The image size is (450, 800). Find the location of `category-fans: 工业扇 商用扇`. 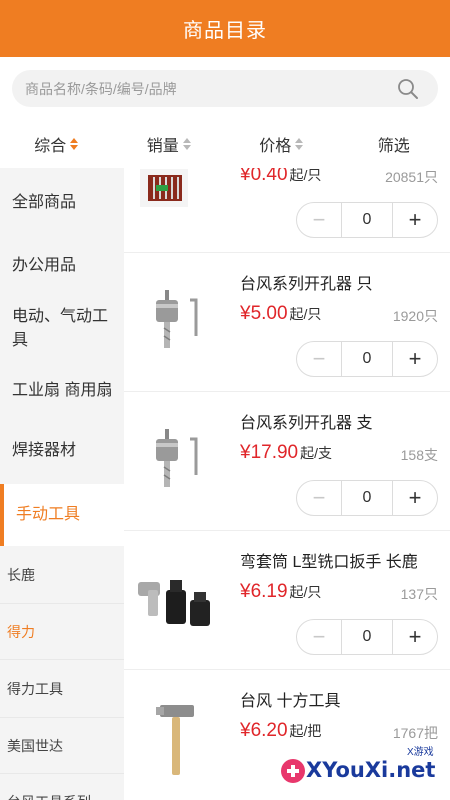

category-fans: 工业扇 商用扇 is located at coordinates (62, 391).